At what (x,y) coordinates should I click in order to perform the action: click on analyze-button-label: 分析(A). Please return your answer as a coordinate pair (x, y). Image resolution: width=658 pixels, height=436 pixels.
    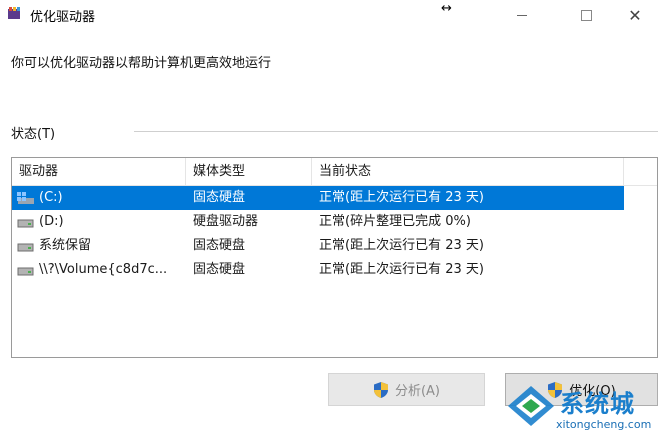
    Looking at the image, I should click on (417, 391).